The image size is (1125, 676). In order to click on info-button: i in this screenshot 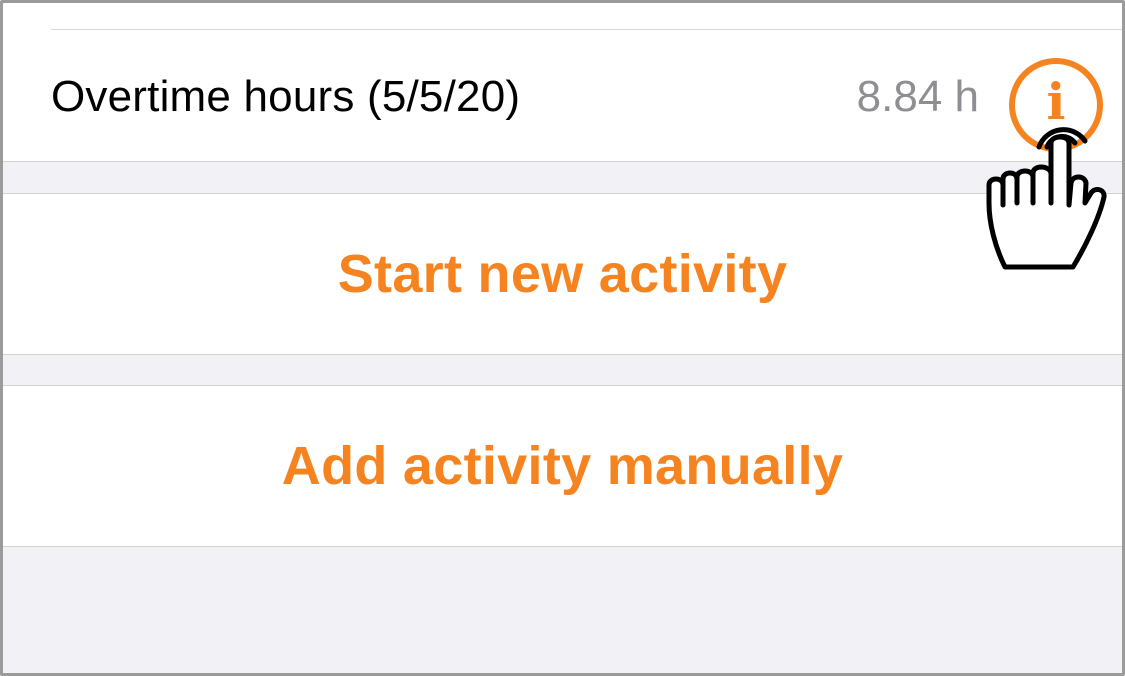, I will do `click(1056, 105)`.